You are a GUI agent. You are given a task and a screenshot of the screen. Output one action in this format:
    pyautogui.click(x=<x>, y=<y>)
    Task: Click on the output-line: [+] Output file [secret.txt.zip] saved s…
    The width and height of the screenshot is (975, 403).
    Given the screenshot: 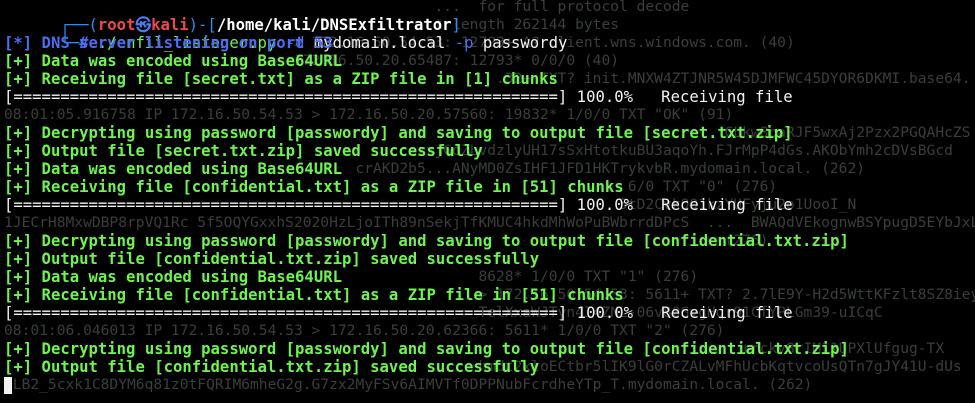 What is the action you would take?
    pyautogui.click(x=243, y=151)
    